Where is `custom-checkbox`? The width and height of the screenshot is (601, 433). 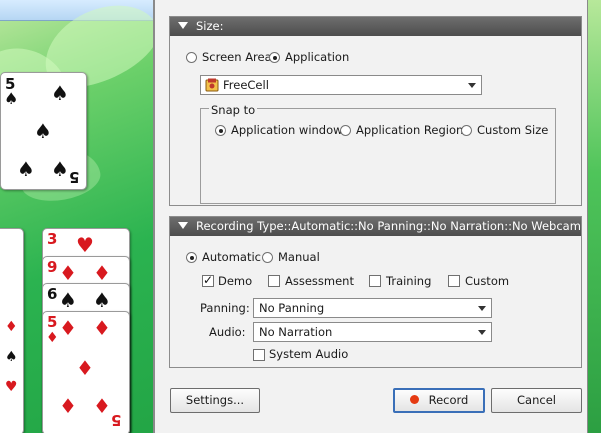
custom-checkbox is located at coordinates (454, 281).